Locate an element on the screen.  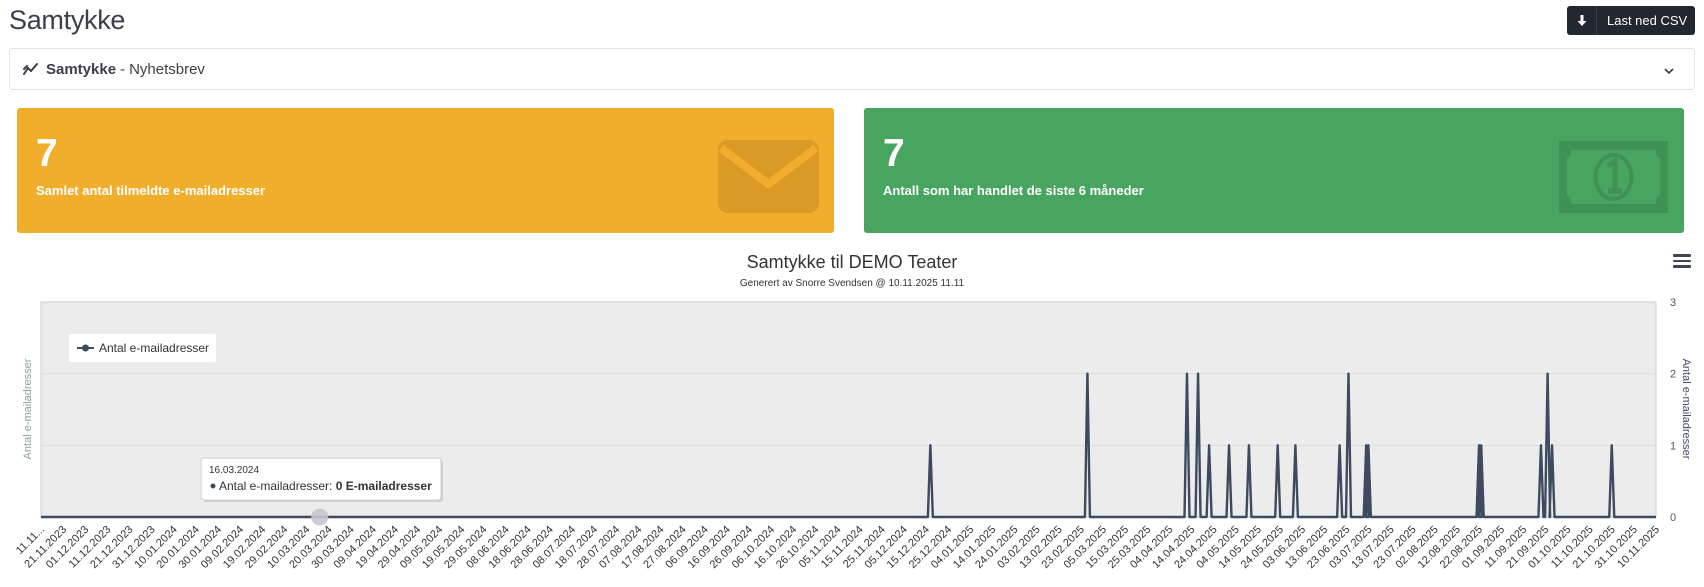
download-csv-label: Last ned CSV is located at coordinates (1647, 20).